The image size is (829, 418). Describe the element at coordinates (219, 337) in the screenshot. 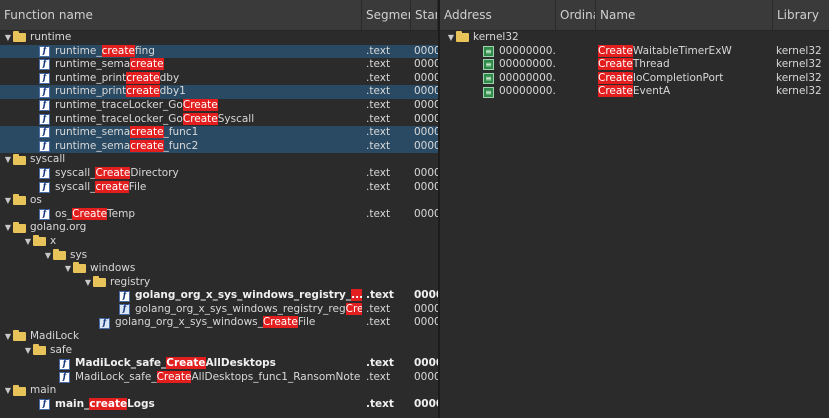

I see `folder-row: ▼ MadiLock` at that location.